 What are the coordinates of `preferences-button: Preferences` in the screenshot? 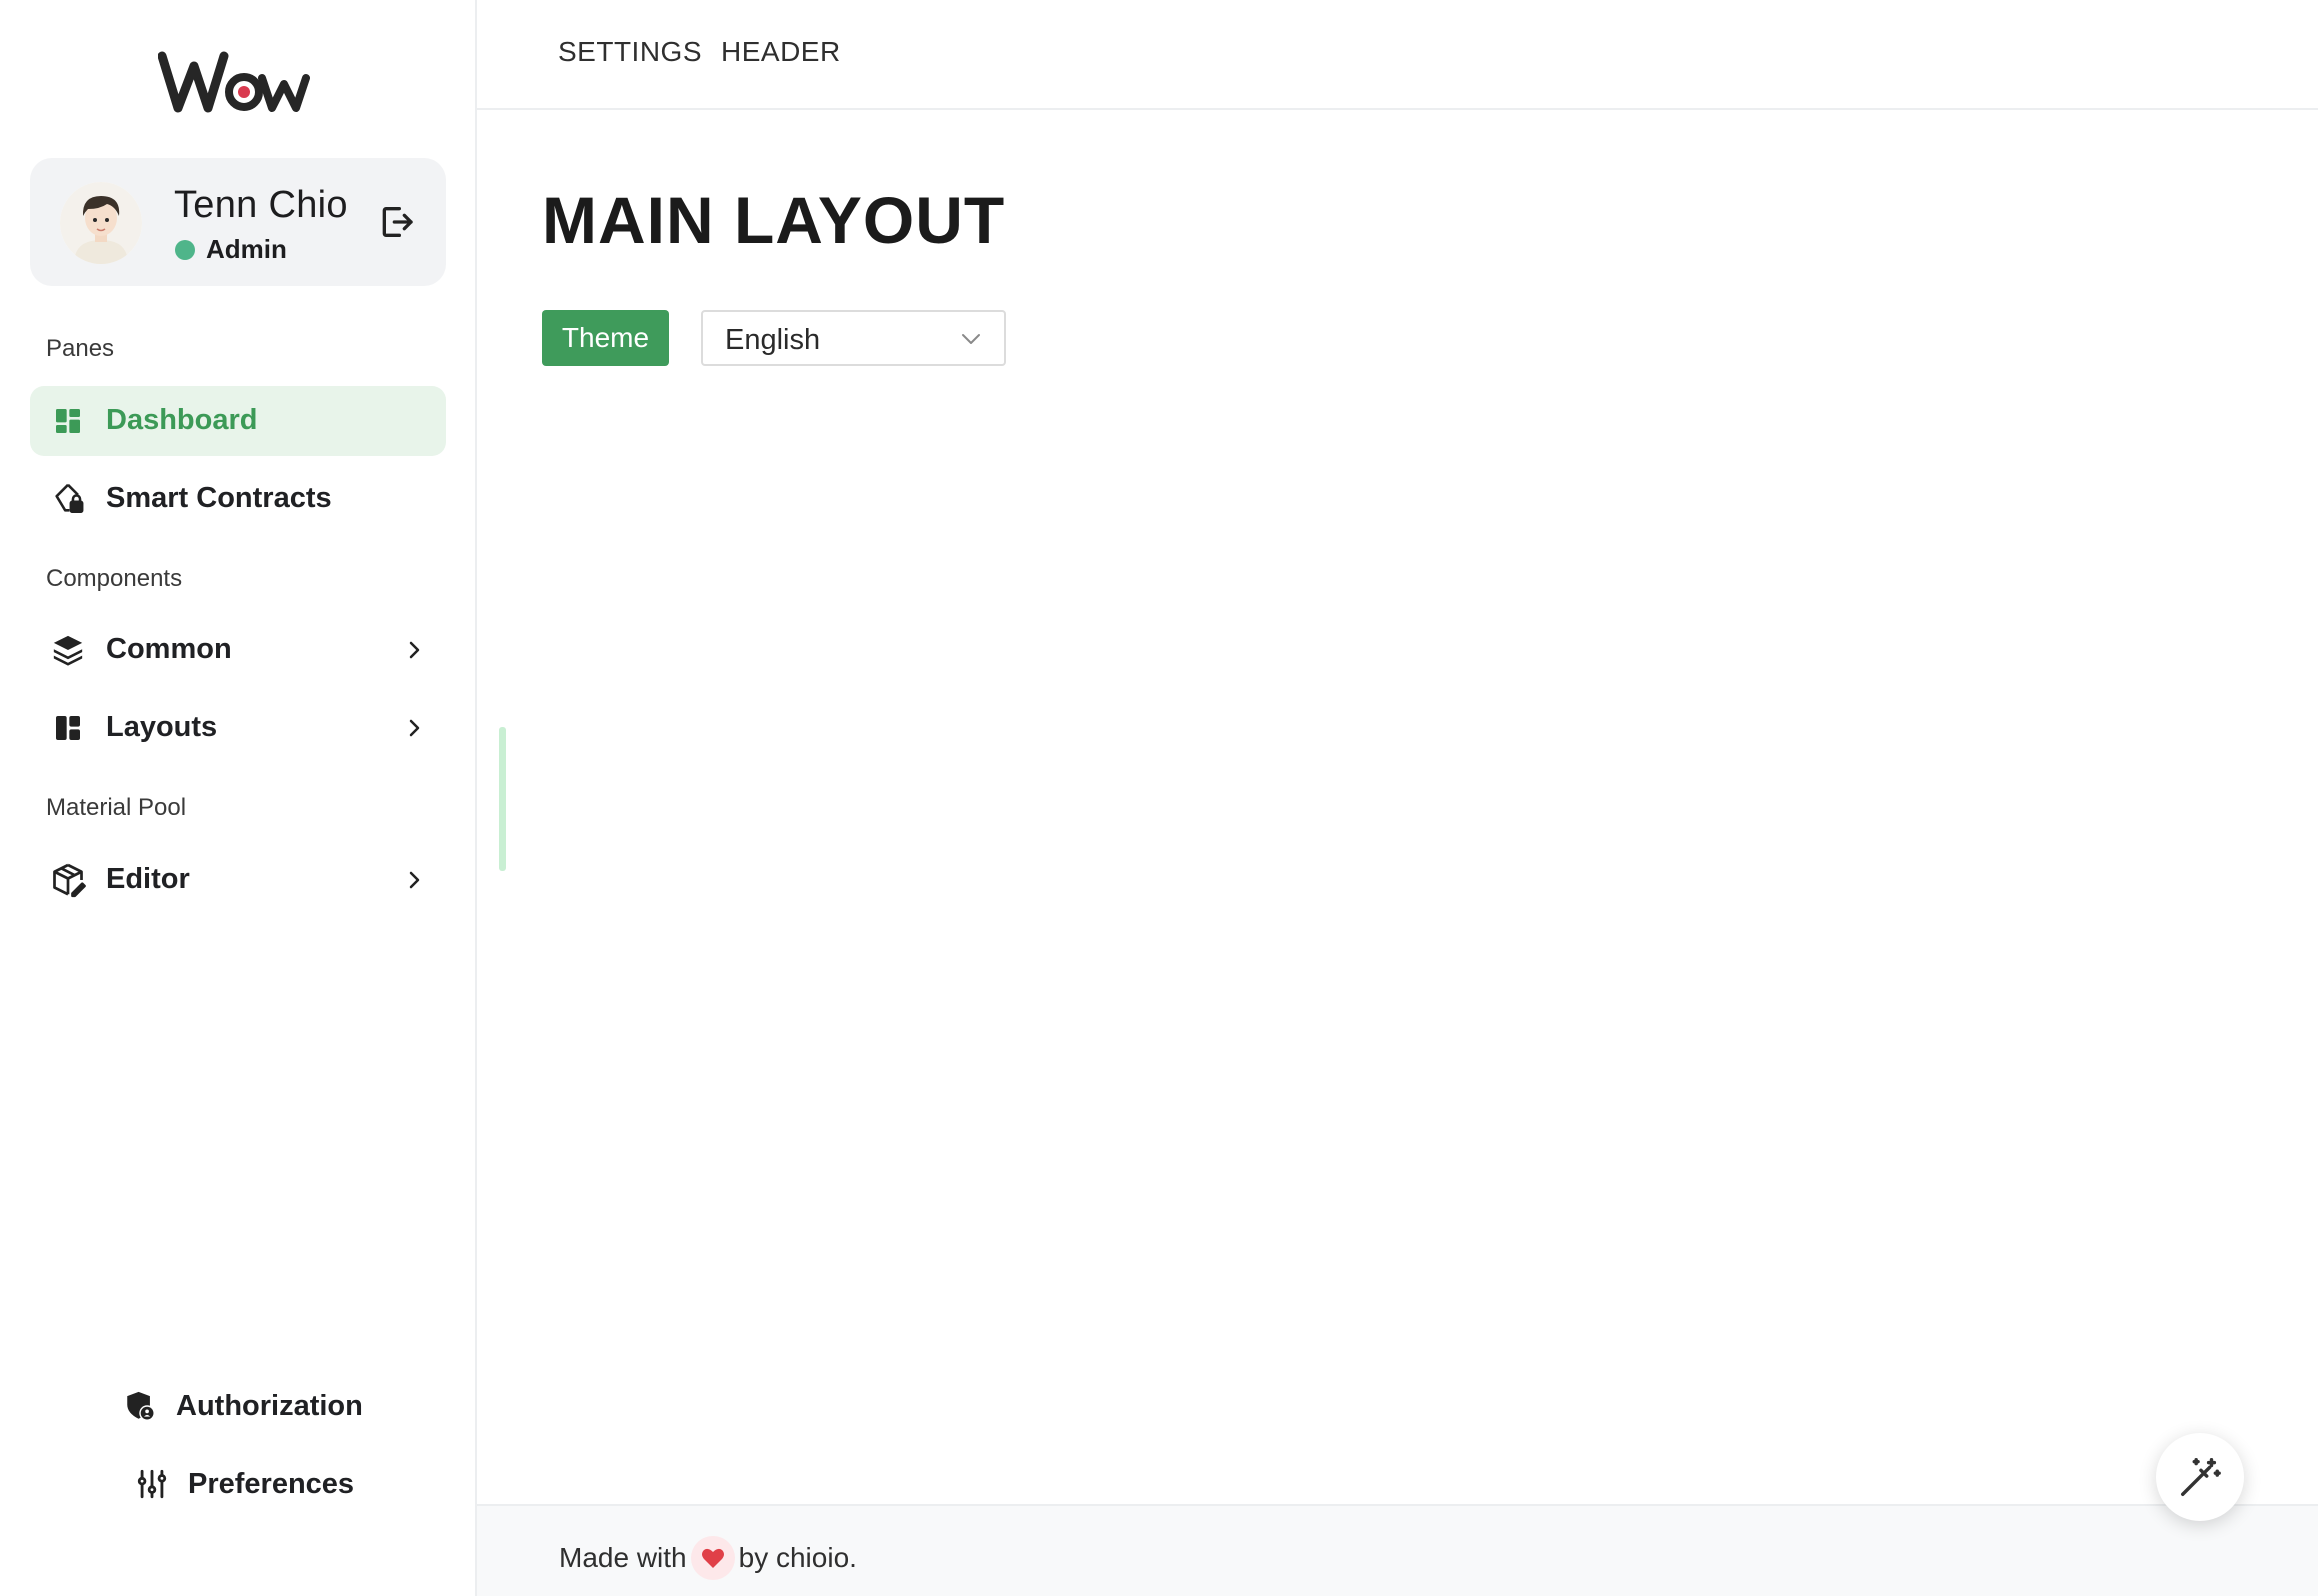 It's located at (244, 1484).